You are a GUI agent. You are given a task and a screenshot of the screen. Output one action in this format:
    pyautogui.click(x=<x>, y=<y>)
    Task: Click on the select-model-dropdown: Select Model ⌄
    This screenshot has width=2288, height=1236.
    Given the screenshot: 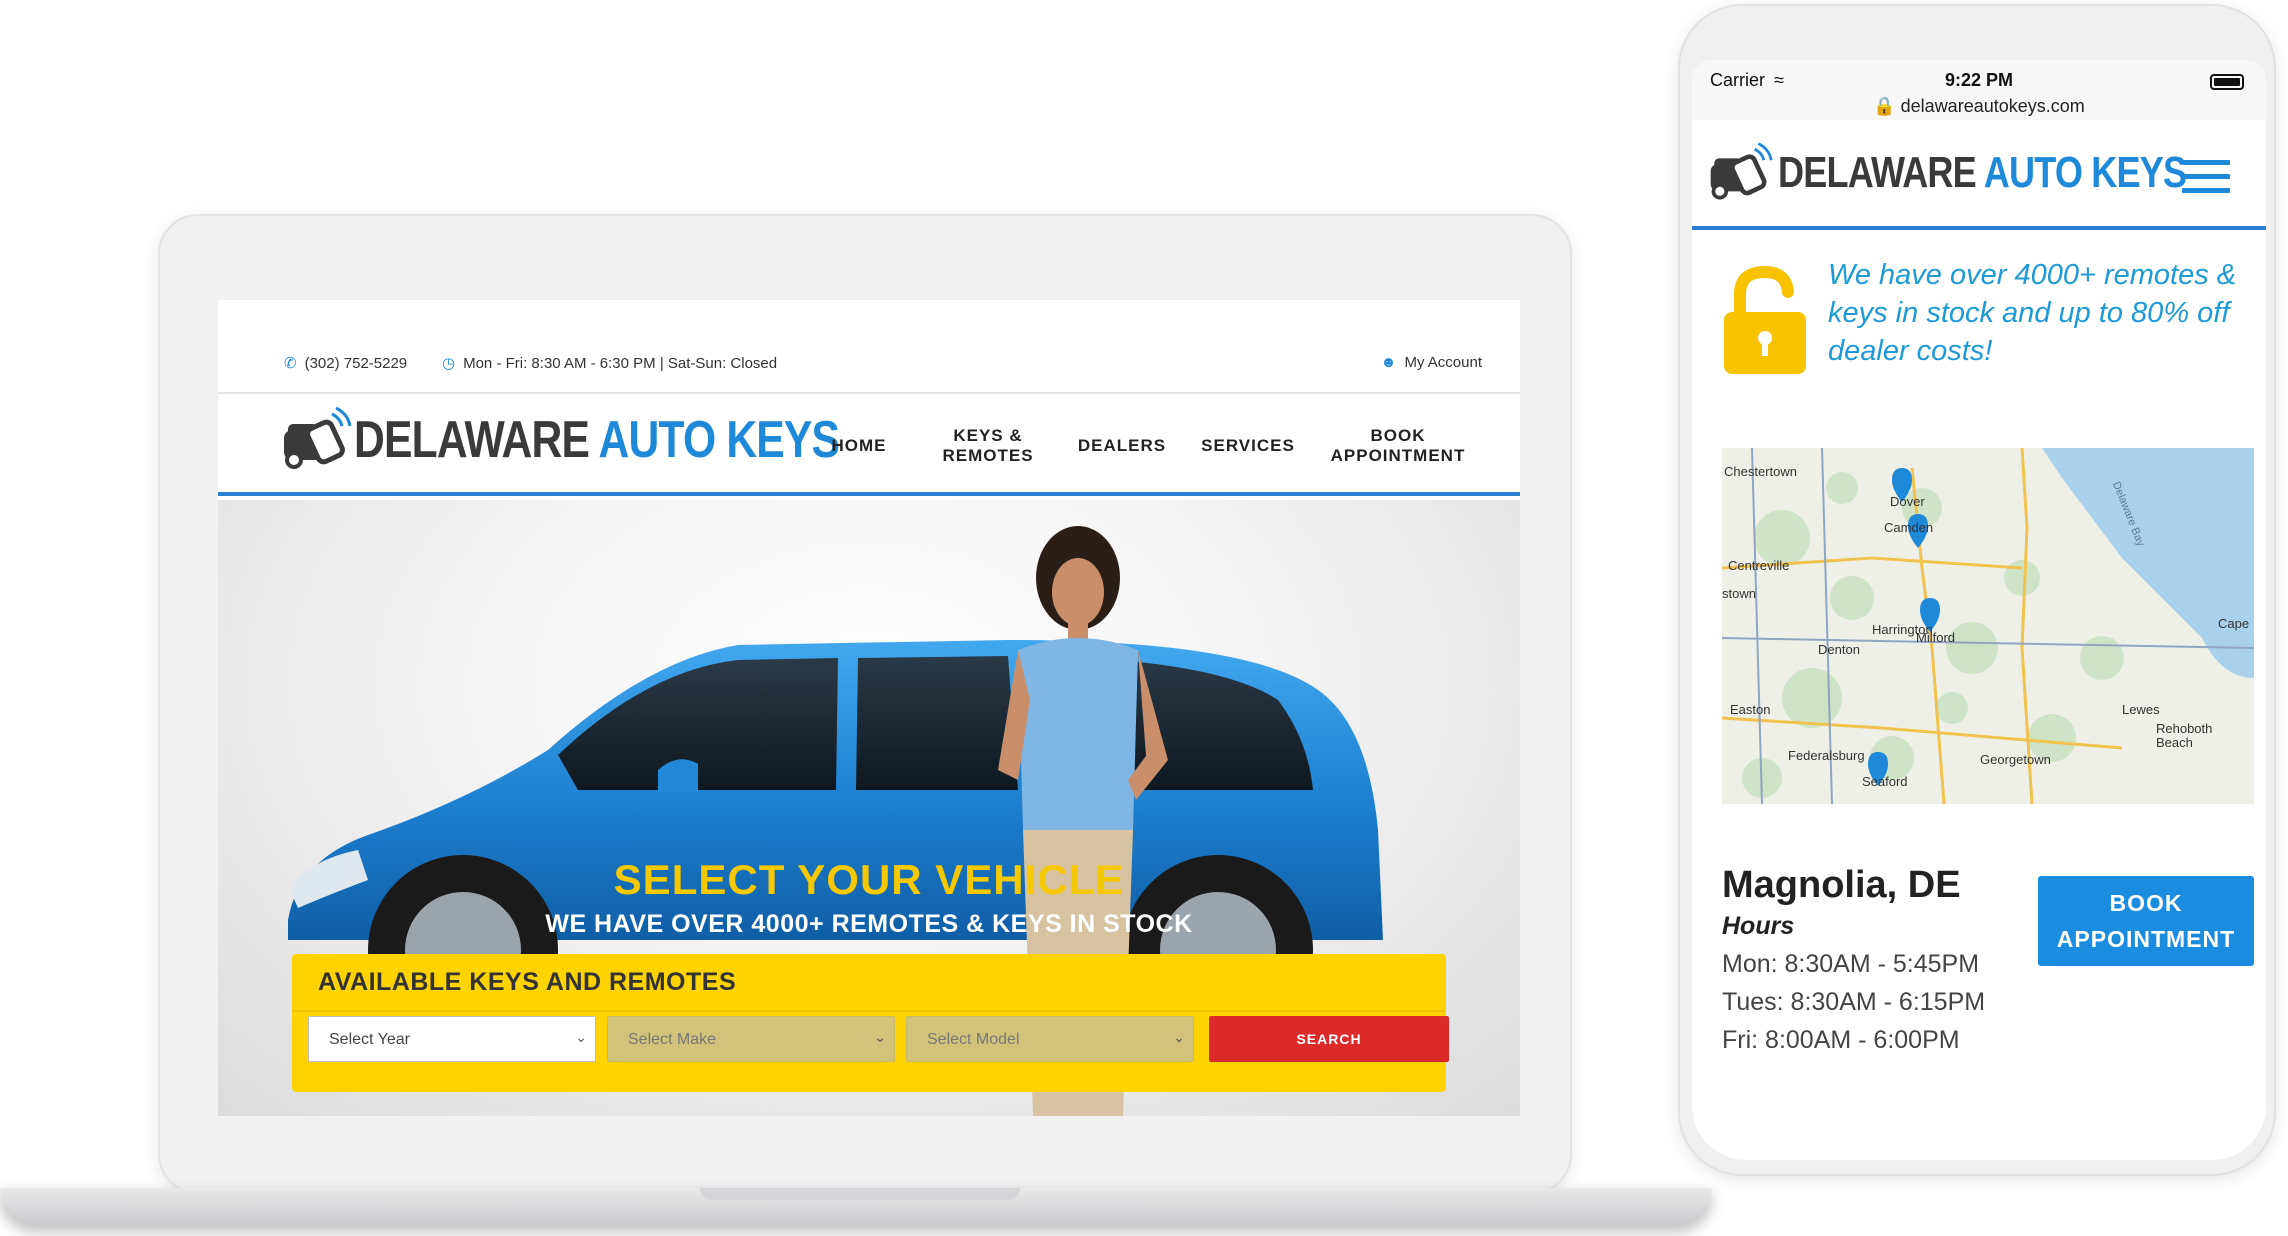 What is the action you would take?
    pyautogui.click(x=1050, y=1039)
    